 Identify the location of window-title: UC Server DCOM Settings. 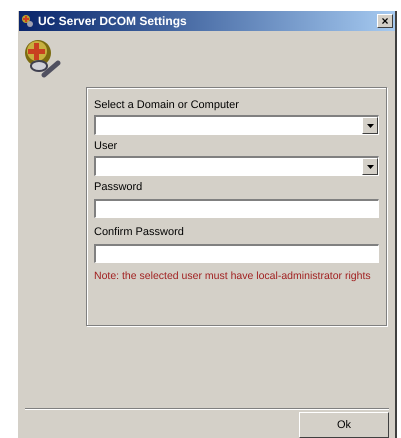
(113, 21).